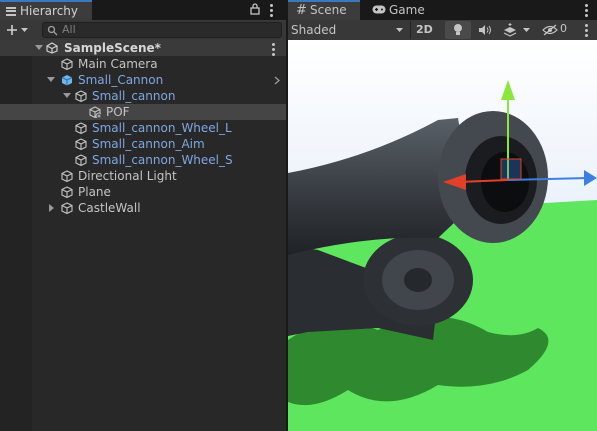  What do you see at coordinates (301, 10) in the screenshot?
I see `hash-icon: #` at bounding box center [301, 10].